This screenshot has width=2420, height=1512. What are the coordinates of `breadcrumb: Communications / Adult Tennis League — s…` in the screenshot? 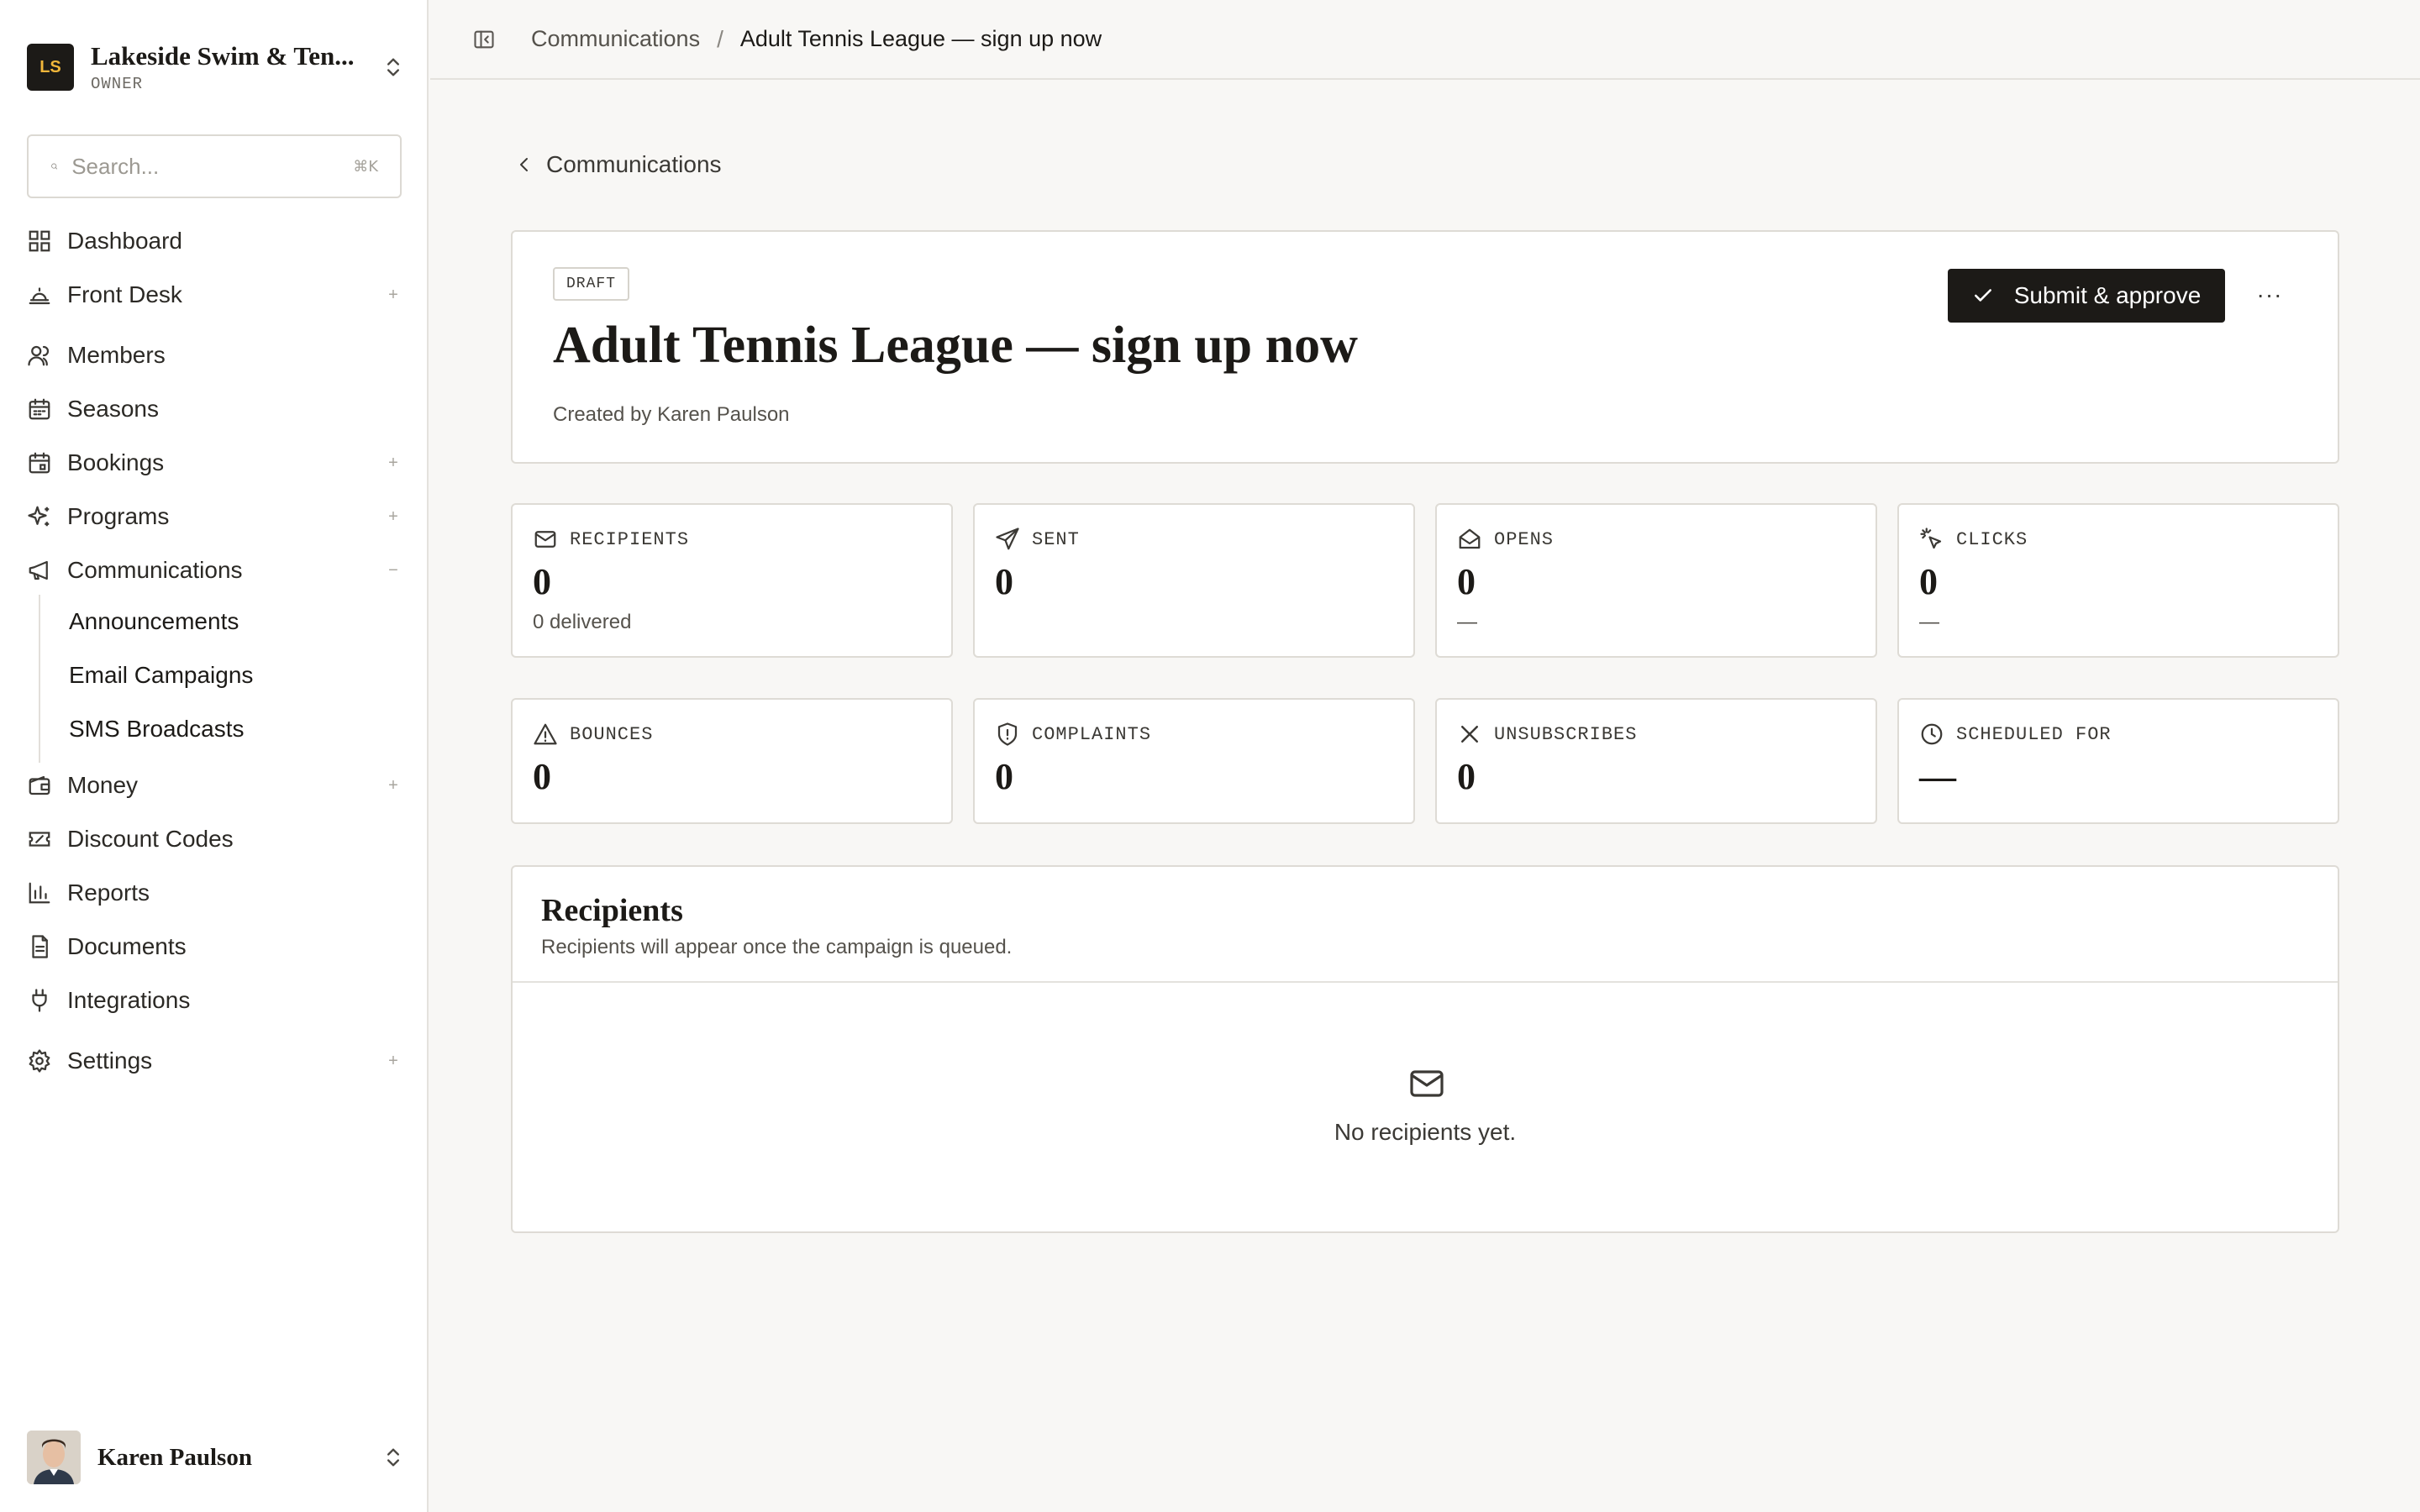 It's located at (799, 39).